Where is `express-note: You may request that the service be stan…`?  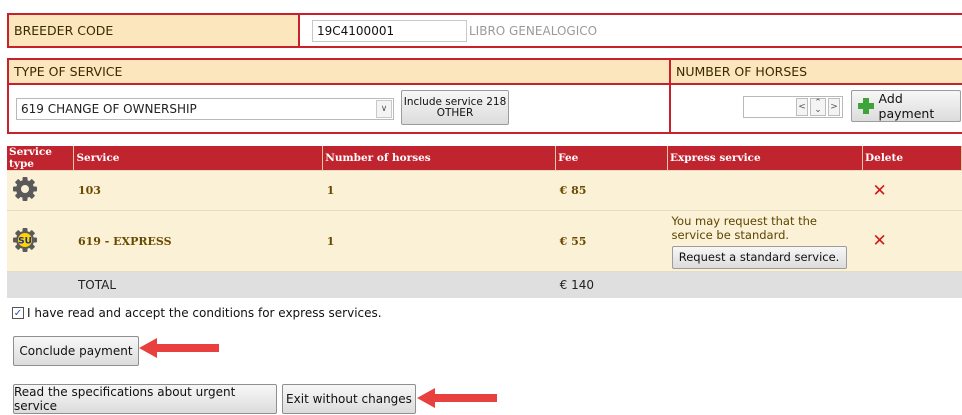 express-note: You may request that the service be stan… is located at coordinates (744, 227).